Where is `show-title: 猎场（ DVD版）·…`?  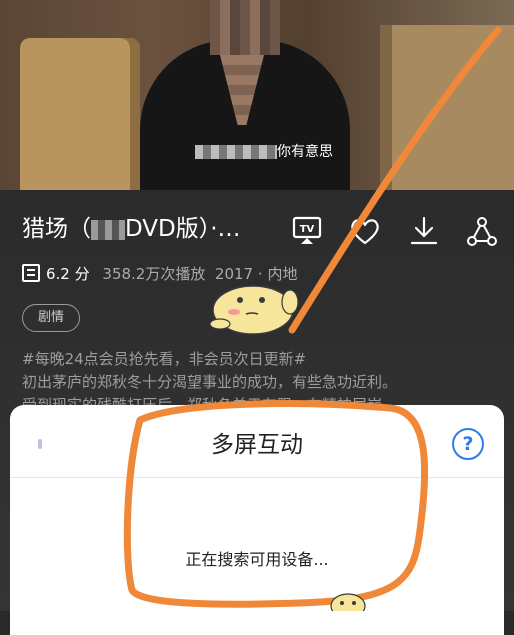 show-title: 猎场（ DVD版）·… is located at coordinates (131, 229).